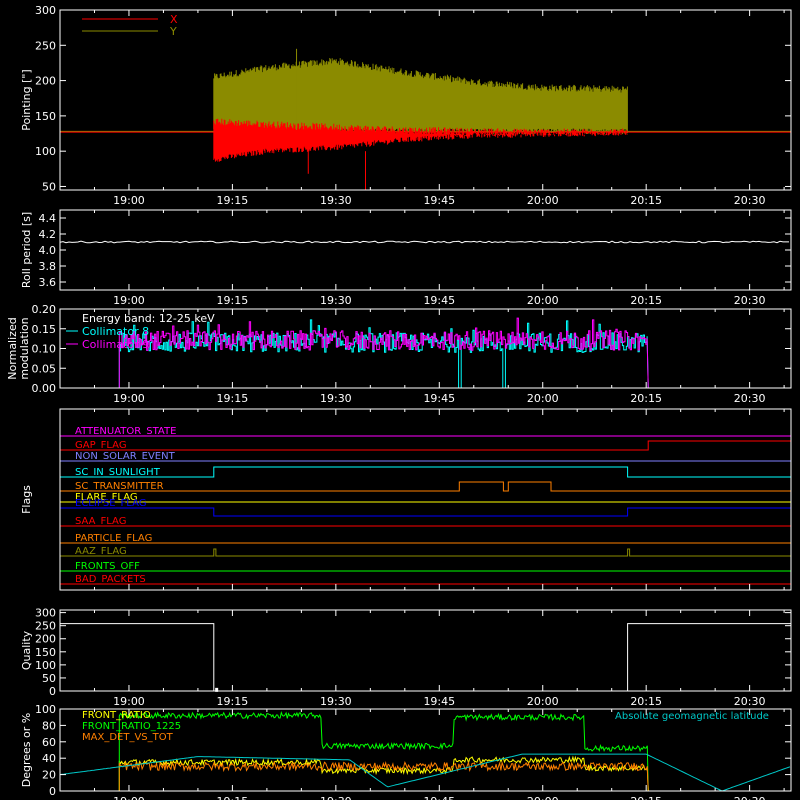  What do you see at coordinates (26, 99) in the screenshot?
I see `y-axis-label: Pointing ["]` at bounding box center [26, 99].